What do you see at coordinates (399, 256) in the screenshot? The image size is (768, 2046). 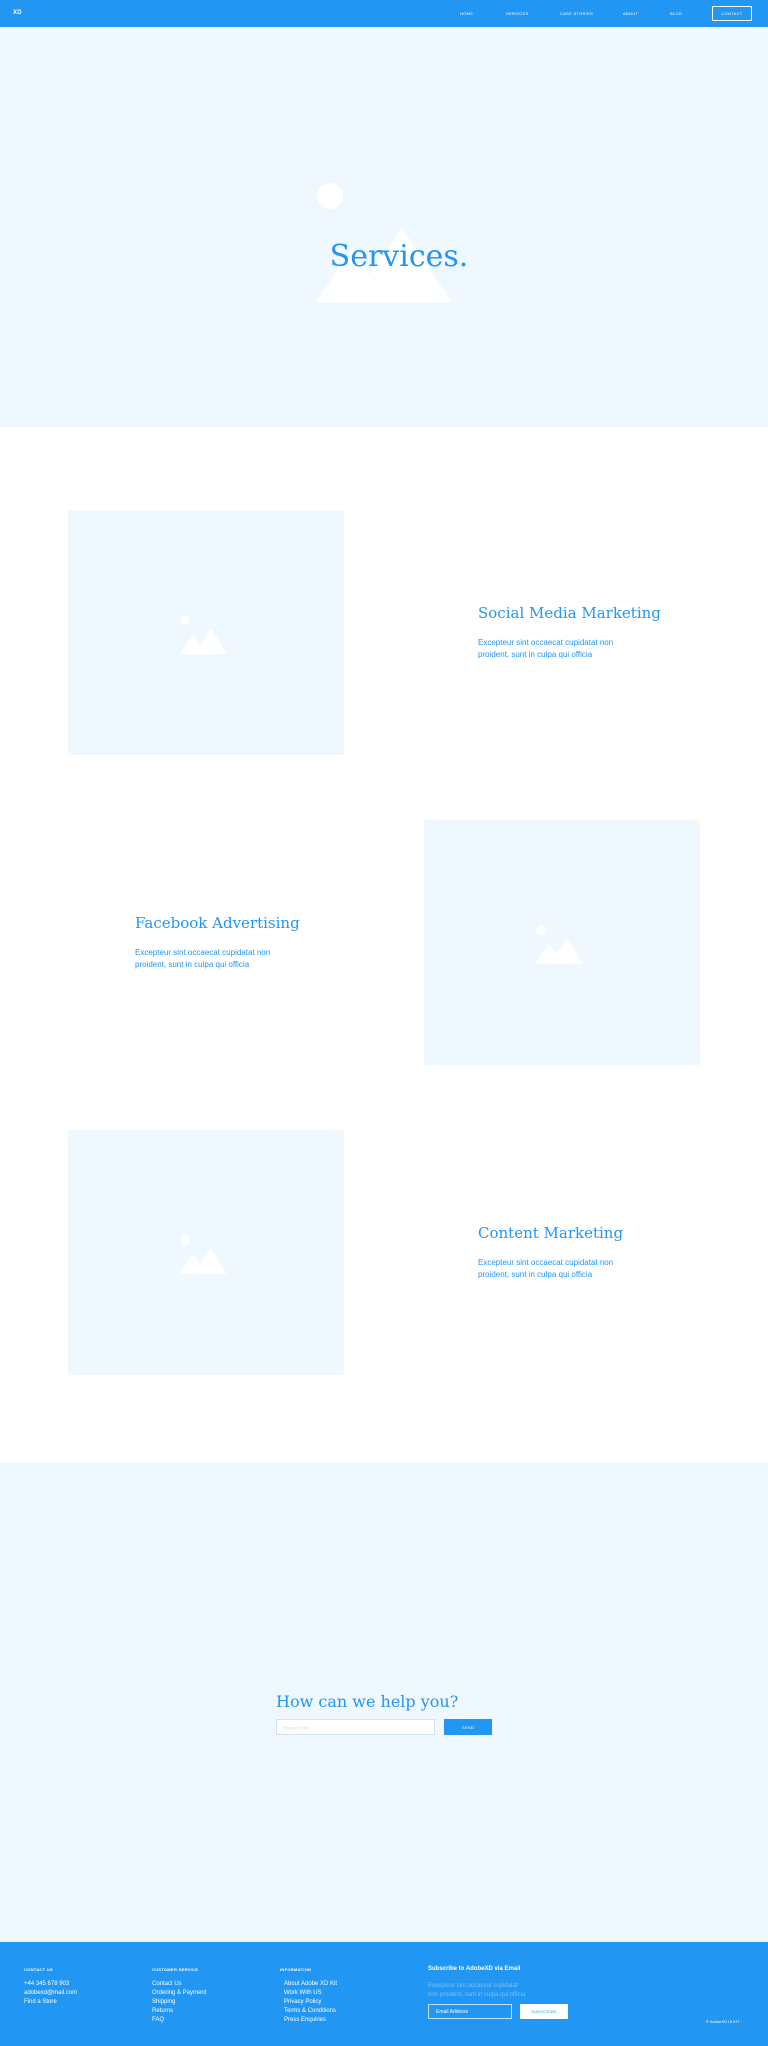 I see `page-title: Services.` at bounding box center [399, 256].